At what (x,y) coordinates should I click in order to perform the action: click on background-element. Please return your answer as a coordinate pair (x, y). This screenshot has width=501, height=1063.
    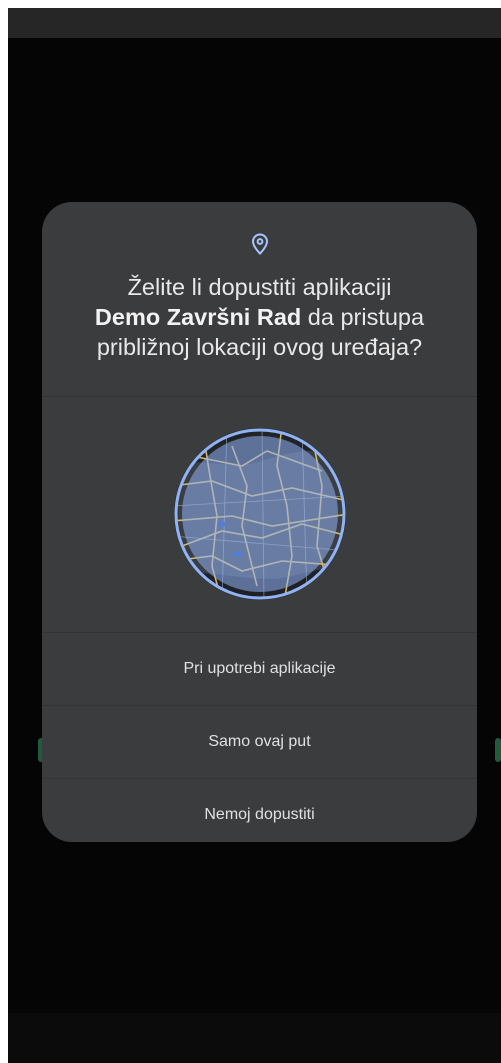
    Looking at the image, I should click on (498, 750).